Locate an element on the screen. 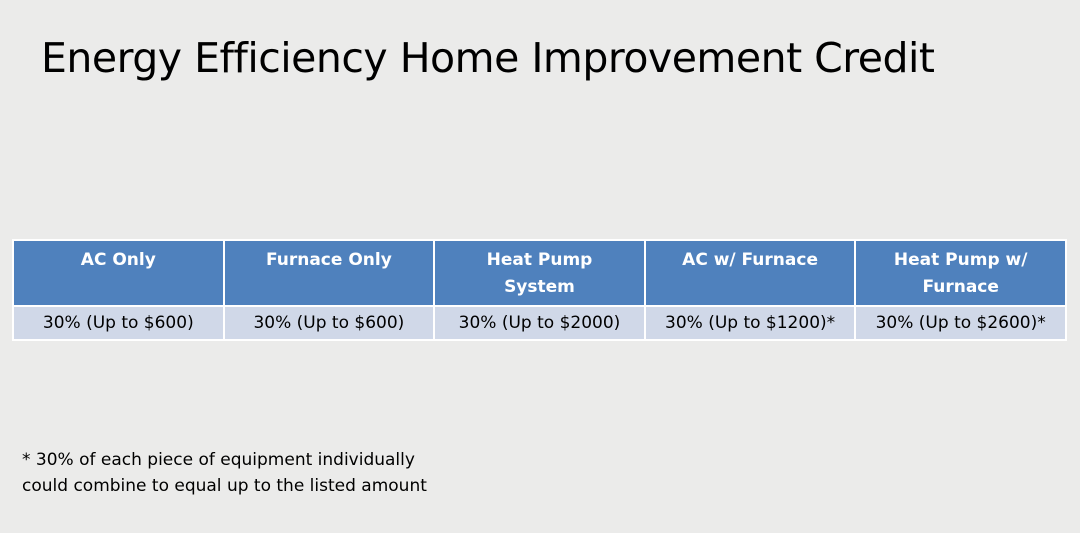  column-header-heat-pump-with-furnace: Heat Pump w/ Furnace is located at coordinates (960, 273).